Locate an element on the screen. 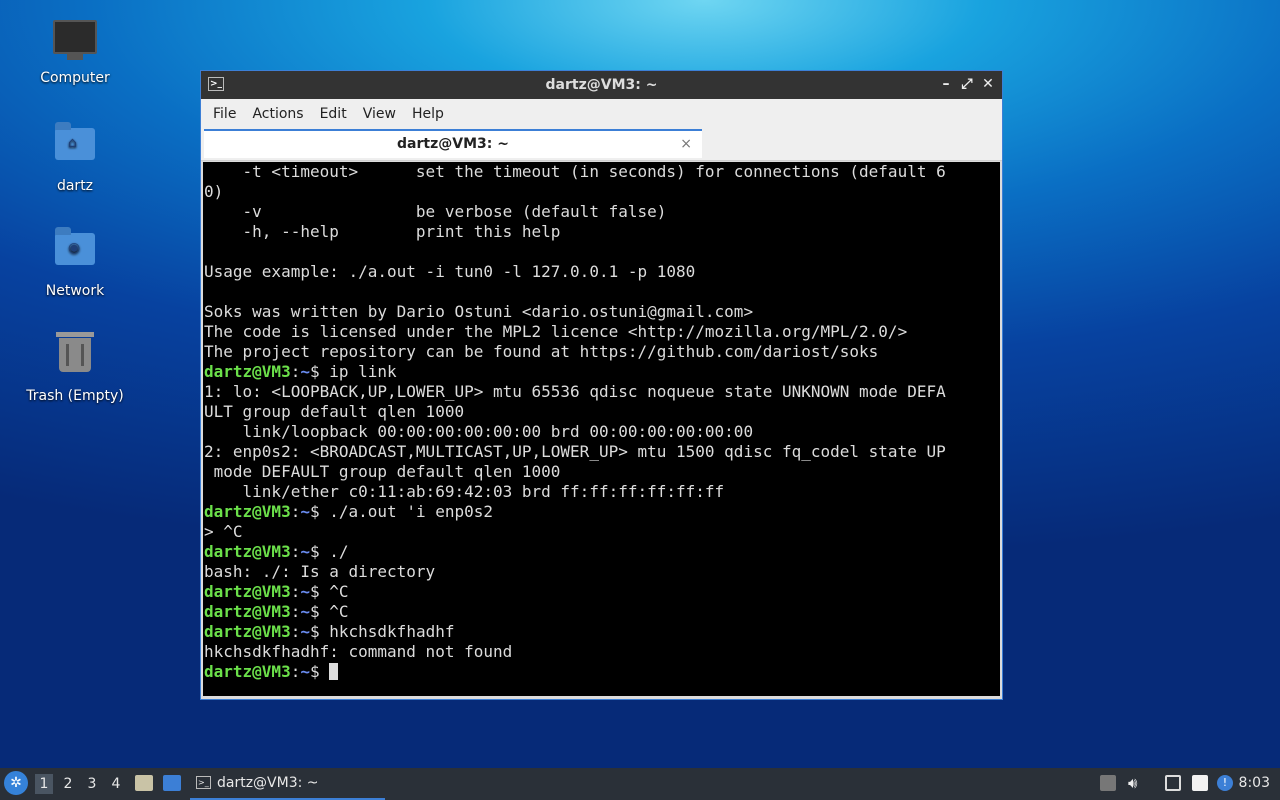  tab-terminal: dartz@VM3: ~ × is located at coordinates (453, 143).